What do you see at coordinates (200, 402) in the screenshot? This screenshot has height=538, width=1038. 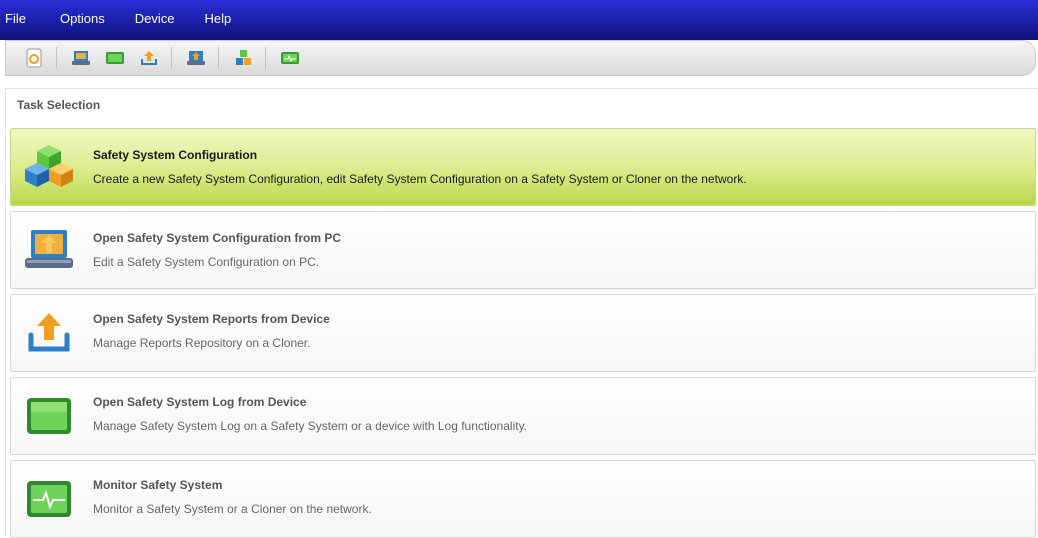 I see `task-title: Open Safety System Log from Device` at bounding box center [200, 402].